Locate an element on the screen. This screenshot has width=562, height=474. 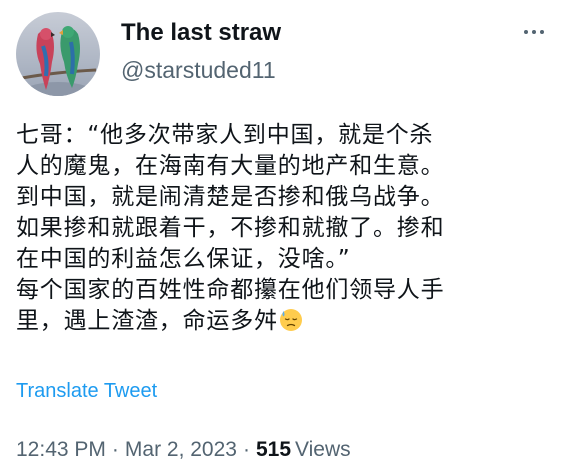
tweet-time: 12:43 PM is located at coordinates (61, 449).